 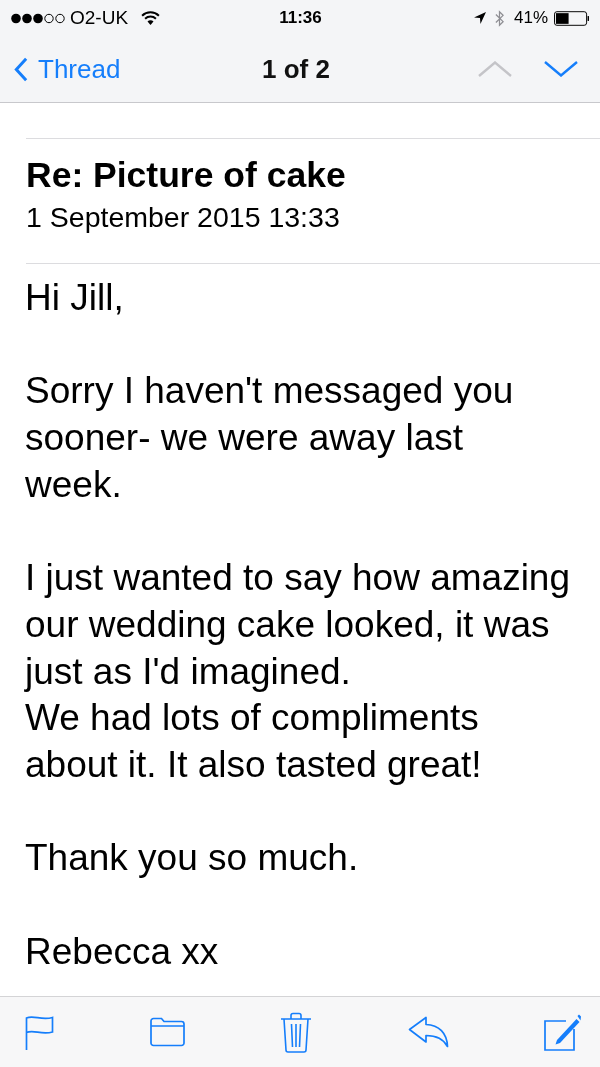 I want to click on status-time: 11:36, so click(x=300, y=18).